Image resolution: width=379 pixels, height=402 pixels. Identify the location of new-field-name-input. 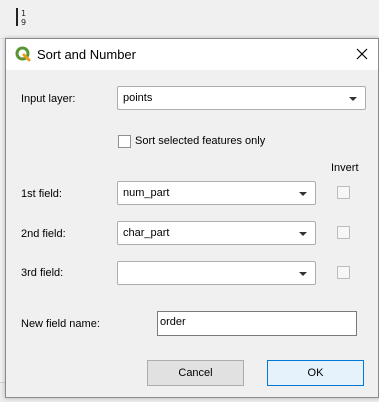
(257, 323).